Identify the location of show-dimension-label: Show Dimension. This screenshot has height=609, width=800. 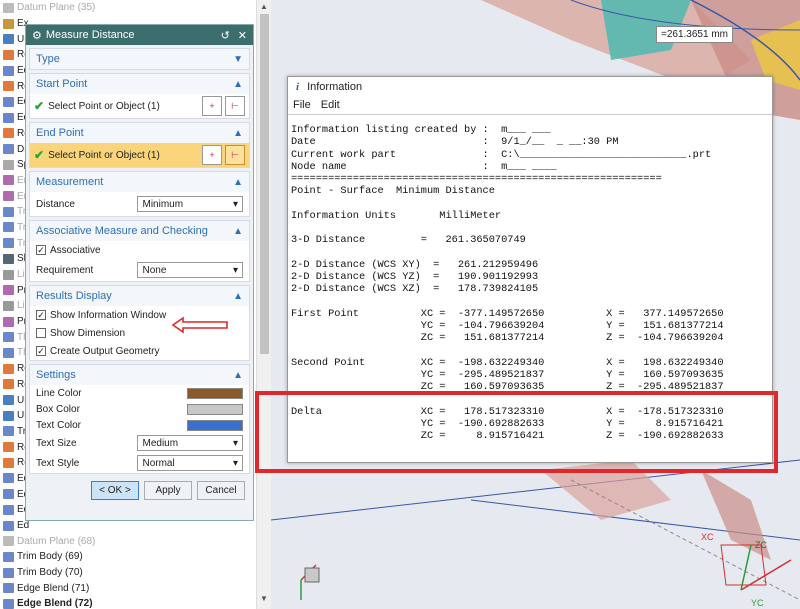
(88, 333).